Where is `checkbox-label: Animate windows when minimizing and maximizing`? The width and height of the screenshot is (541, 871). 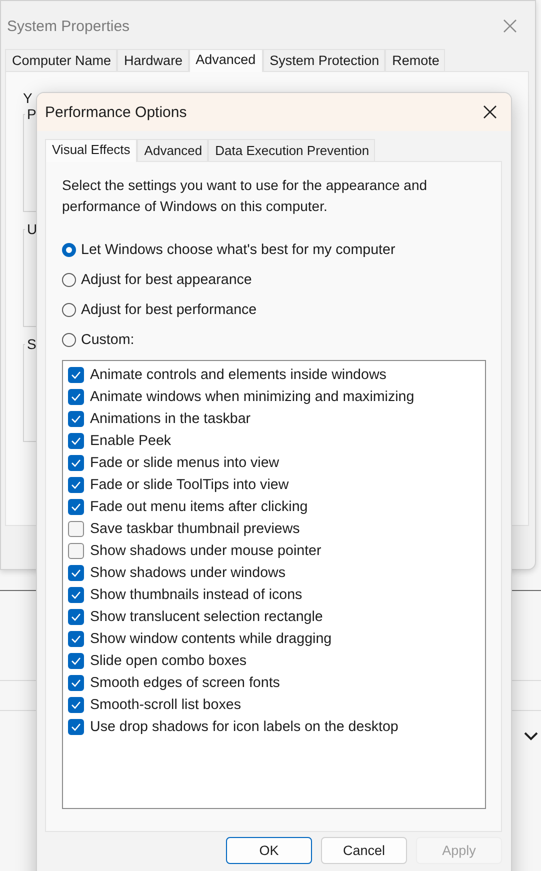 checkbox-label: Animate windows when minimizing and maximizing is located at coordinates (252, 397).